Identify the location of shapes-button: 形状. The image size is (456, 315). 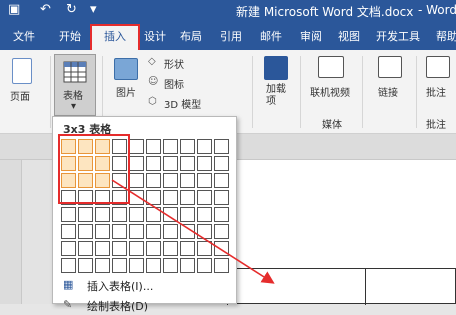
(174, 63).